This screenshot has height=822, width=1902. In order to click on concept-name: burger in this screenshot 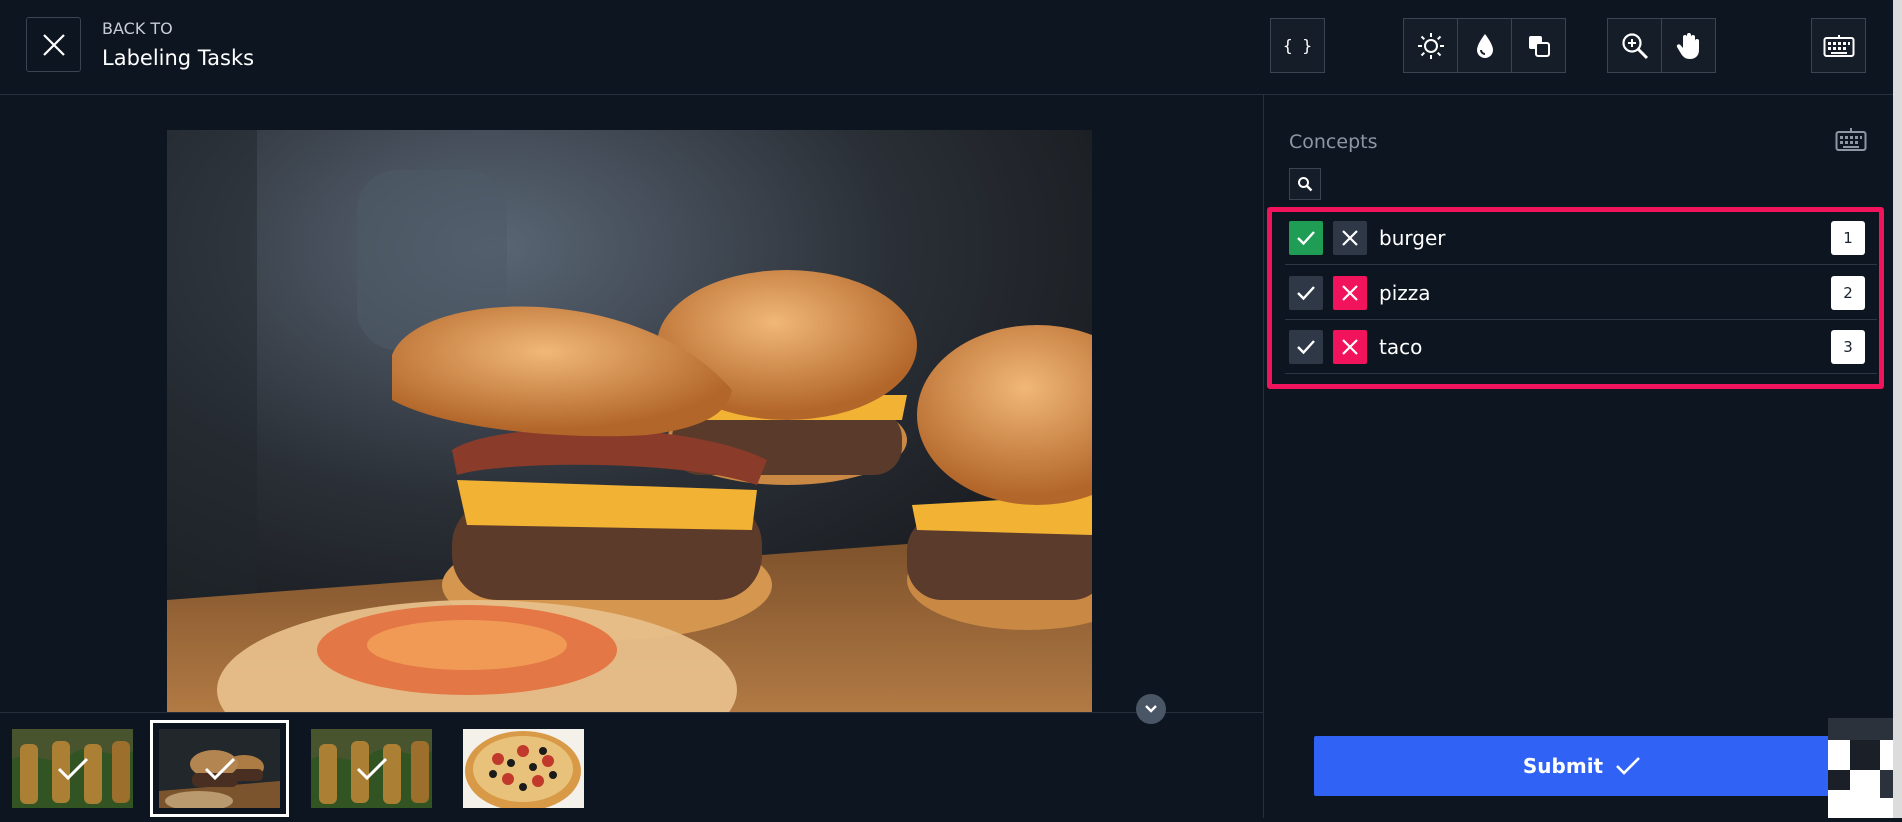, I will do `click(1412, 238)`.